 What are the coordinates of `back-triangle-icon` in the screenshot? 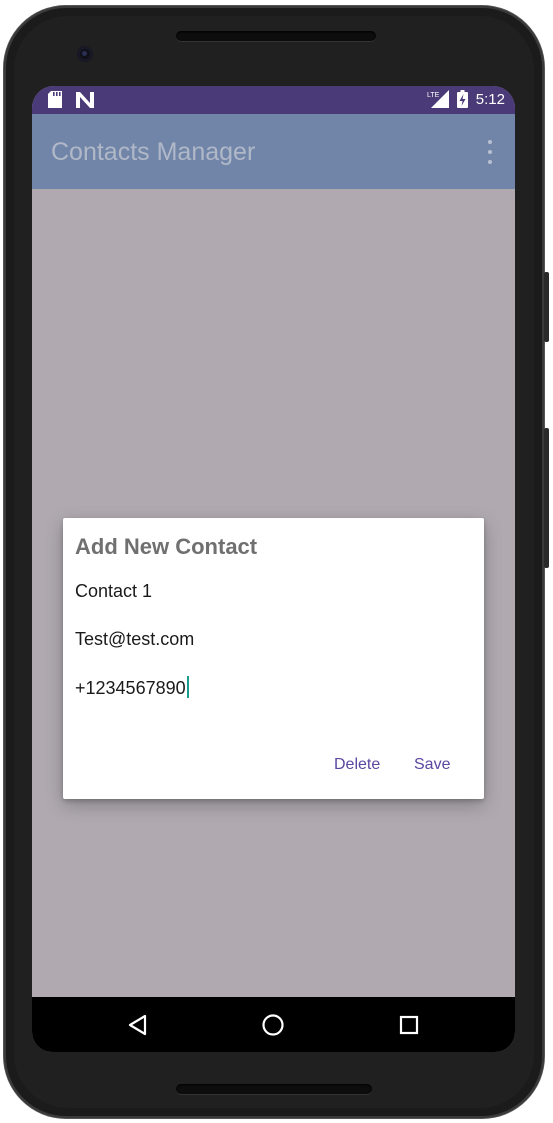 It's located at (137, 1025).